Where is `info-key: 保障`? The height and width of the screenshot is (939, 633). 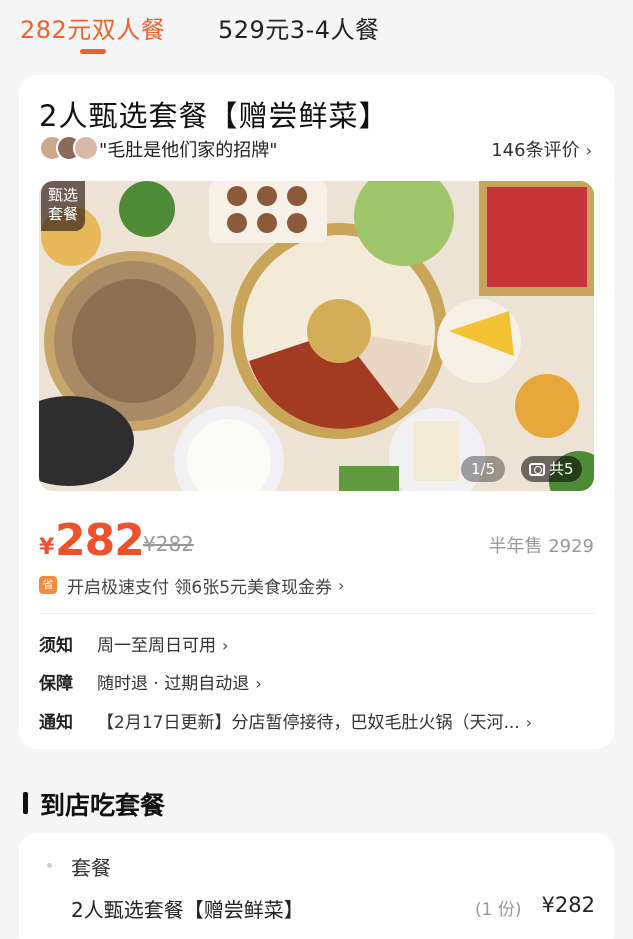 info-key: 保障 is located at coordinates (56, 684).